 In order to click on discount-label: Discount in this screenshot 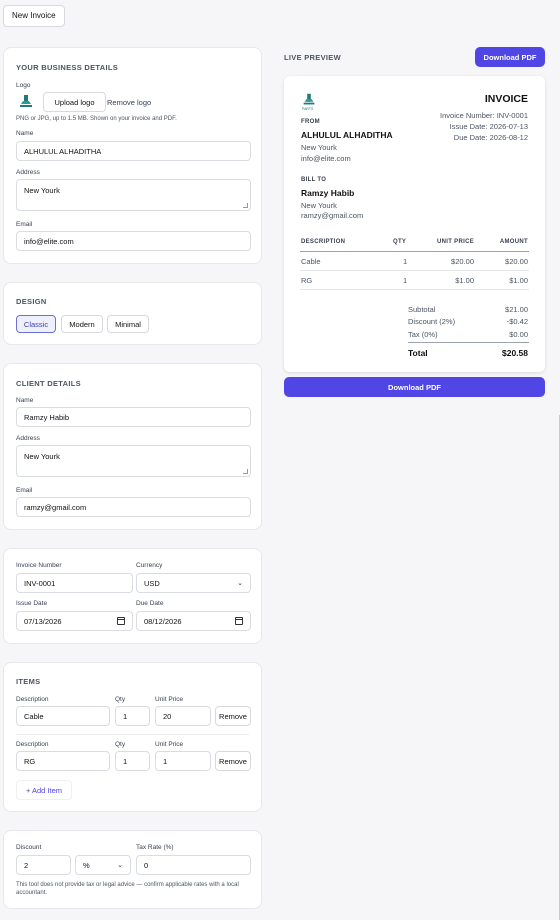, I will do `click(29, 847)`.